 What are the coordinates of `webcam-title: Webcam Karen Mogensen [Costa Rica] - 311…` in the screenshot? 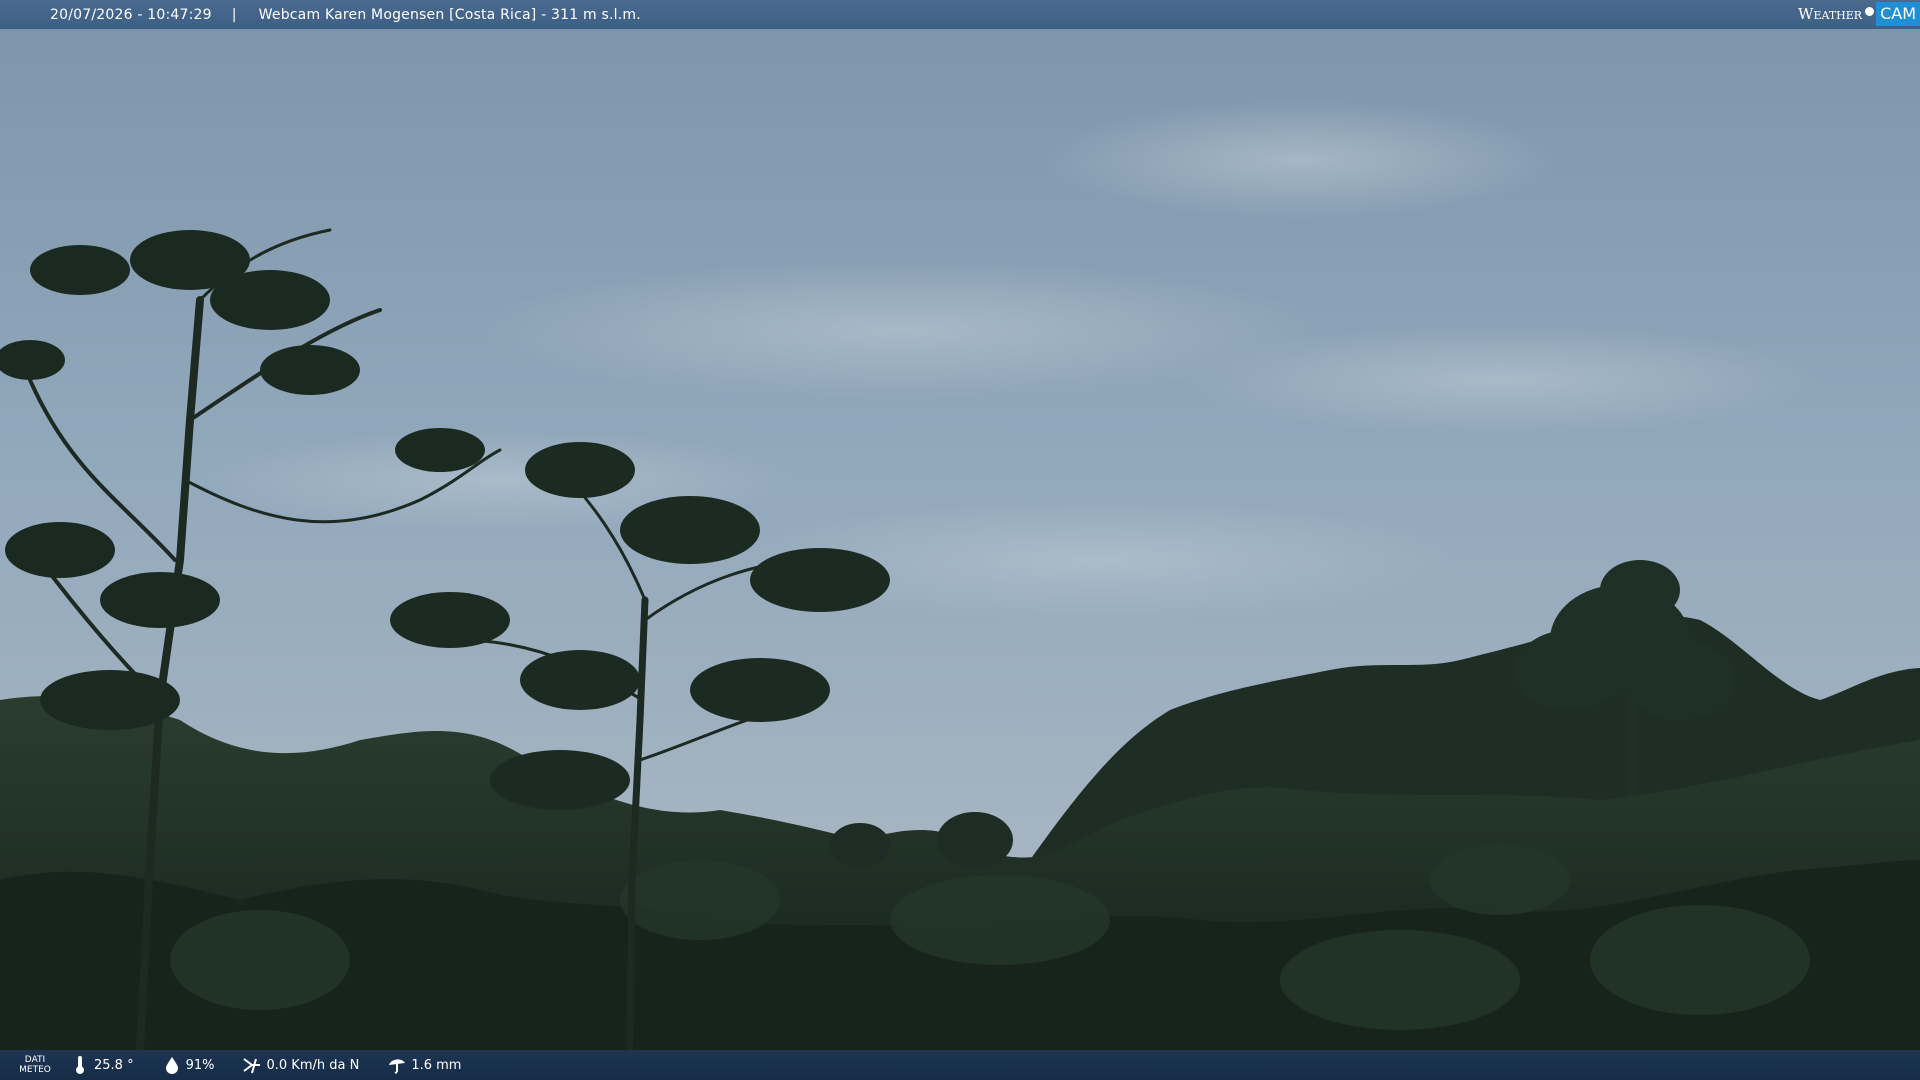 It's located at (449, 14).